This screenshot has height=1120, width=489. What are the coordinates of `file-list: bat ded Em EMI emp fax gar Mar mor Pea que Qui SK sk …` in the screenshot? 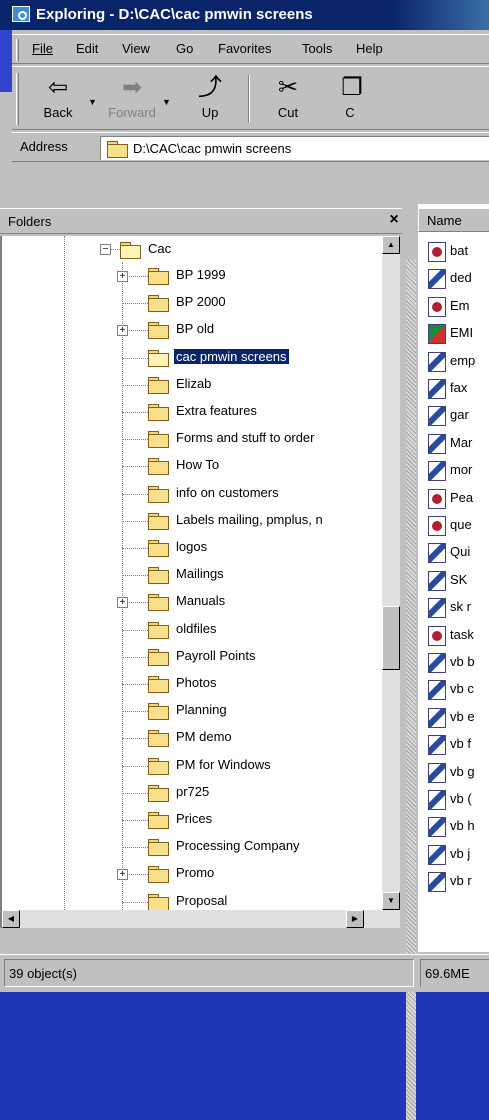 It's located at (453, 594).